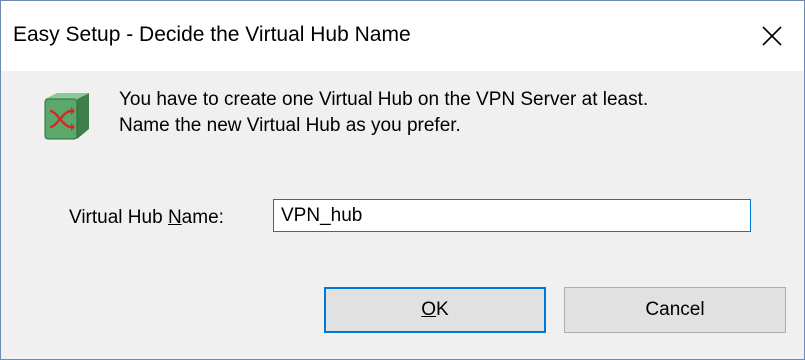 This screenshot has width=805, height=360. Describe the element at coordinates (212, 34) in the screenshot. I see `window-title: Easy Setup - Decide the Virtual Hub Name` at that location.